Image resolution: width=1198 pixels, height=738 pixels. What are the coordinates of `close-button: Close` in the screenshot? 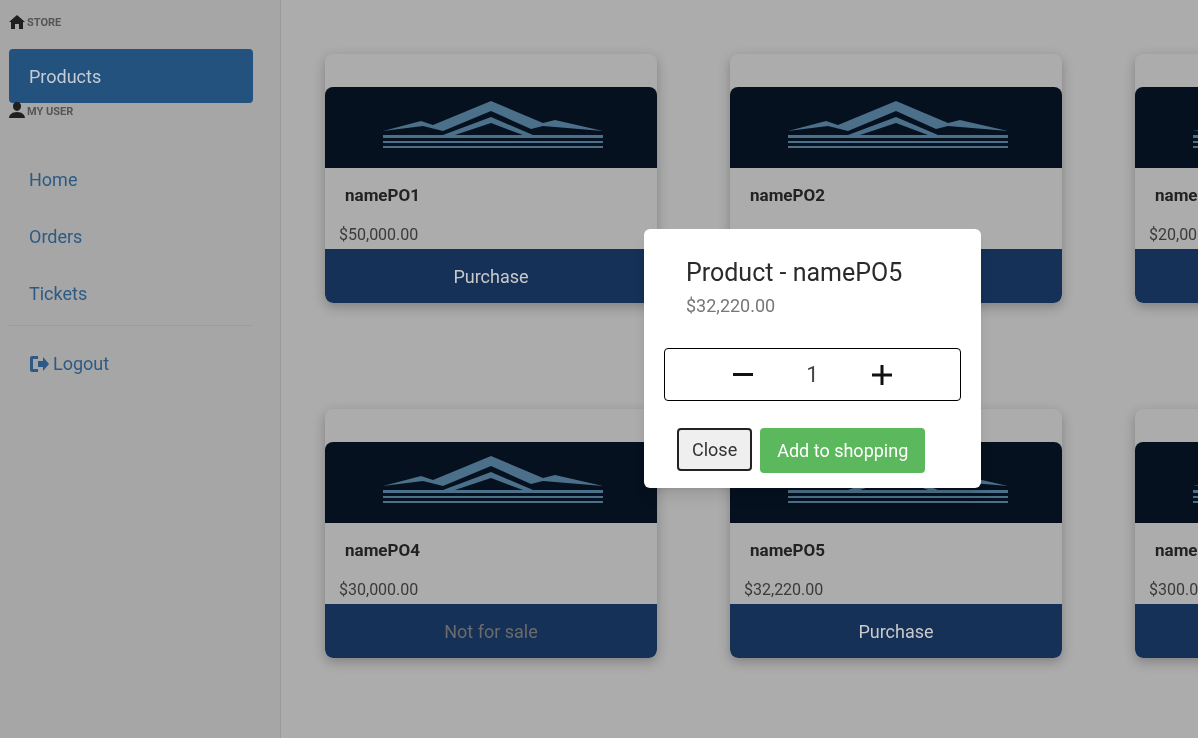 It's located at (715, 449).